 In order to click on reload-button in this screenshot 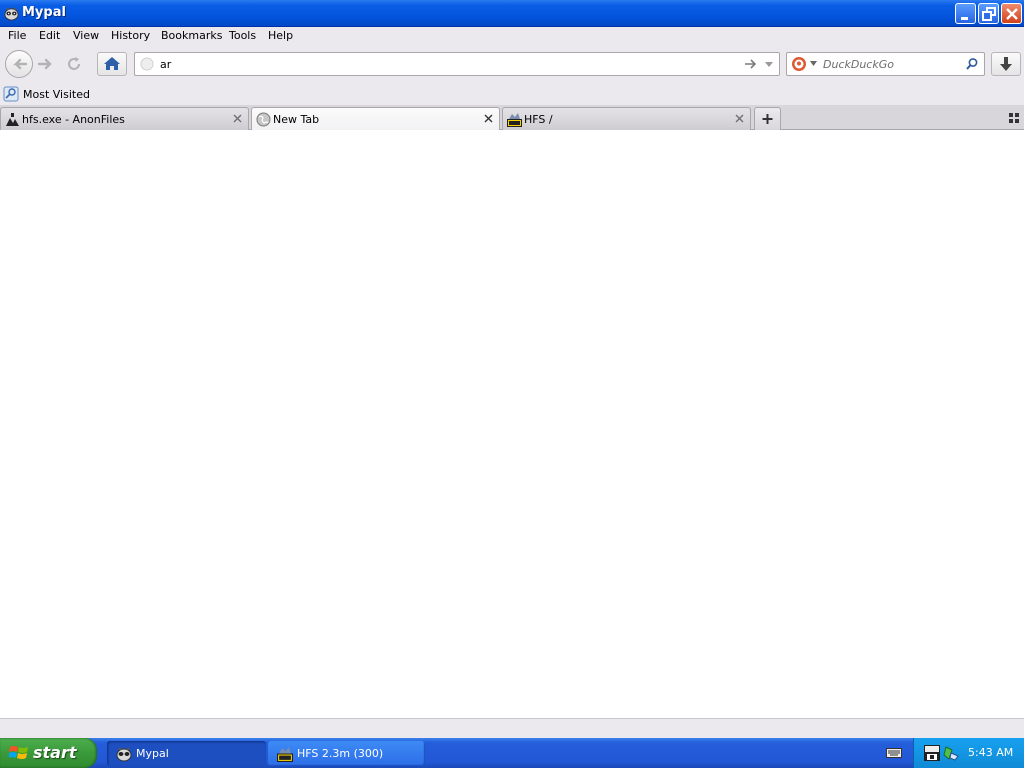, I will do `click(74, 64)`.